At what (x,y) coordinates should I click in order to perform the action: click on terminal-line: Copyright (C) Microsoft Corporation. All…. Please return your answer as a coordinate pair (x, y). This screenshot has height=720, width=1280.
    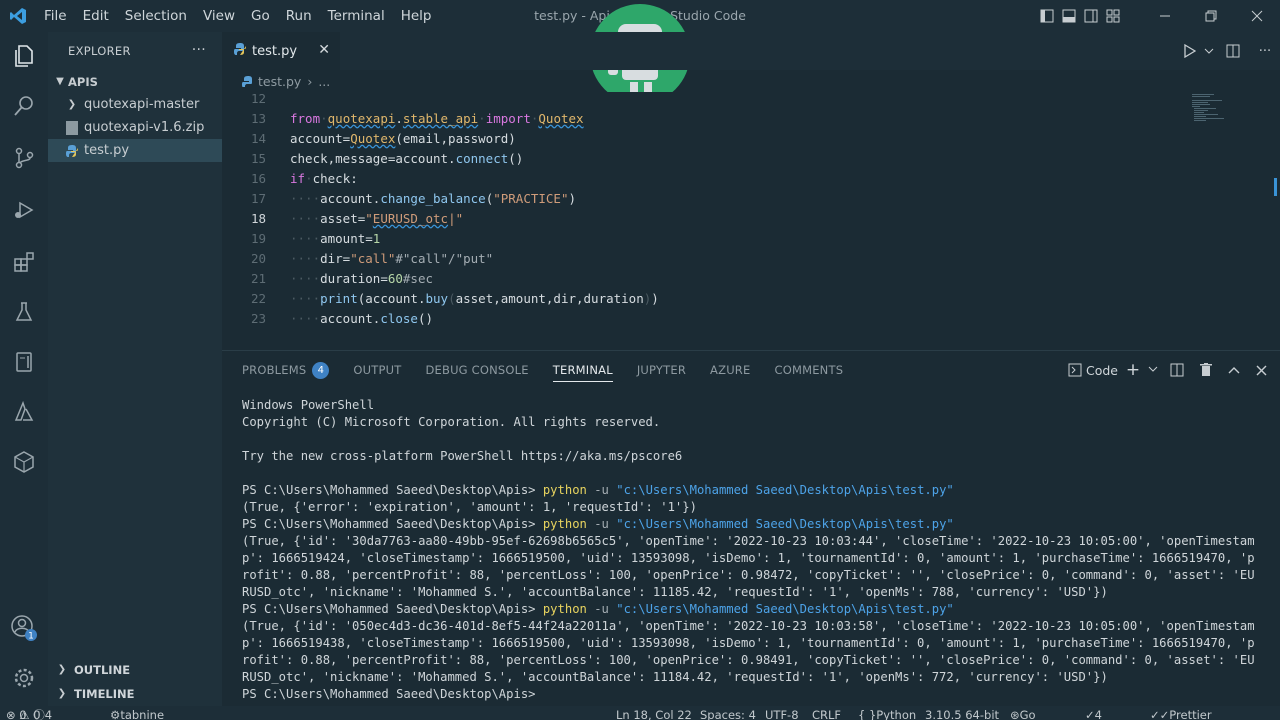
    Looking at the image, I should click on (451, 422).